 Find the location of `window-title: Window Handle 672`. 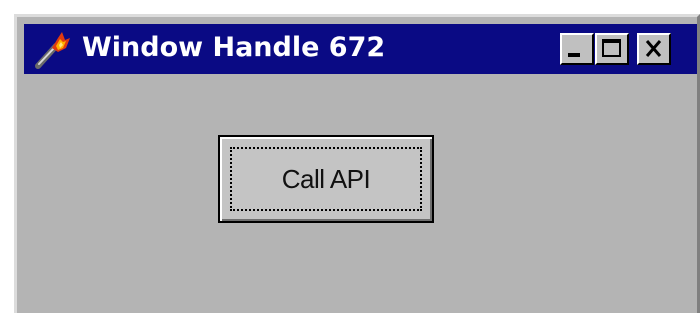

window-title: Window Handle 672 is located at coordinates (234, 47).